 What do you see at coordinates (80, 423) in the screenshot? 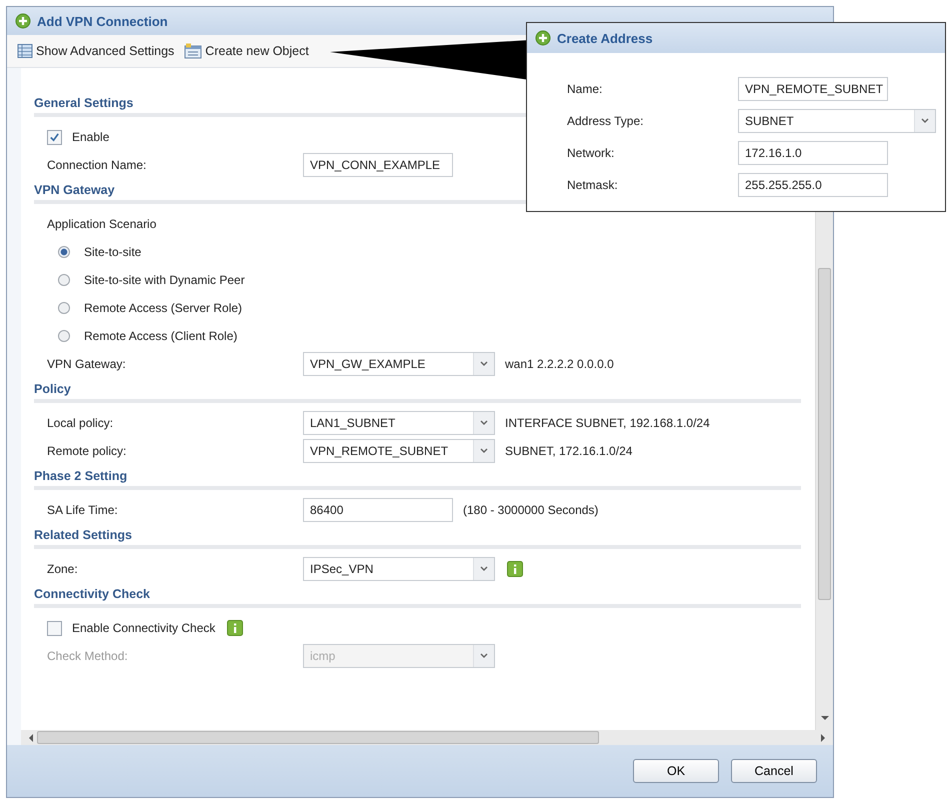
I see `field-label: Local policy:` at bounding box center [80, 423].